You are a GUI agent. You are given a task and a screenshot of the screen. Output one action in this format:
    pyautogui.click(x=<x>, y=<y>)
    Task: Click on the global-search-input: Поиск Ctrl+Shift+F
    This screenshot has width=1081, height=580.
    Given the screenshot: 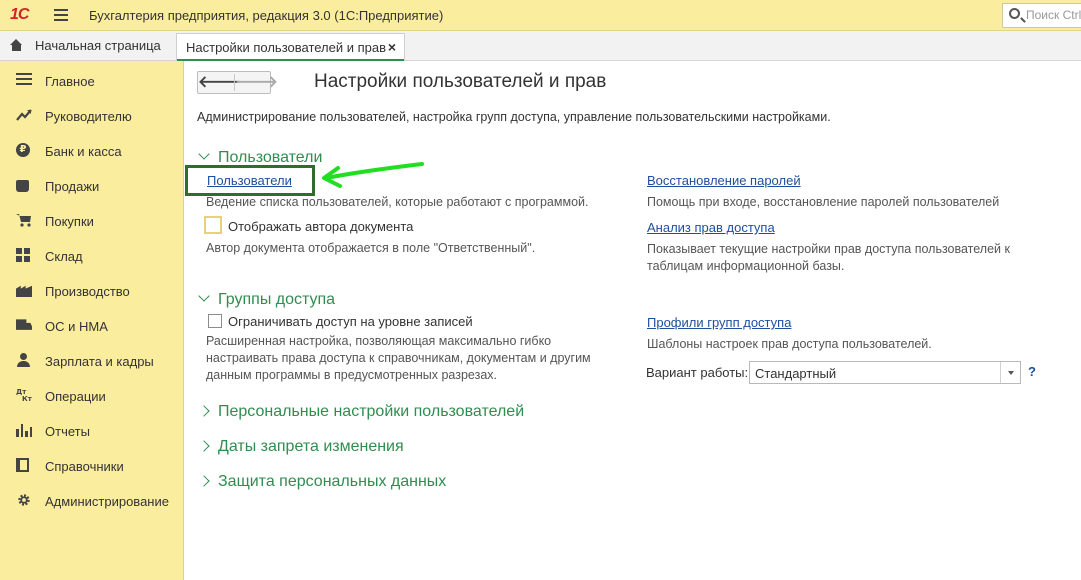 What is the action you would take?
    pyautogui.click(x=1041, y=15)
    